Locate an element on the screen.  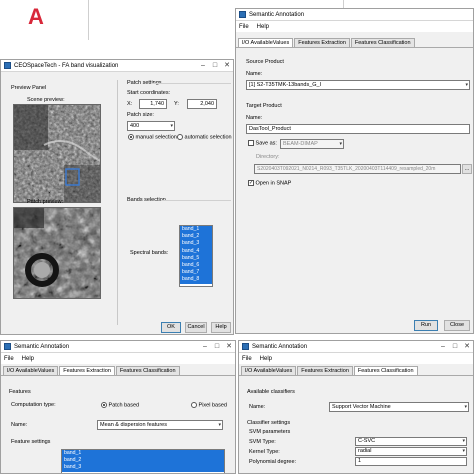
band-list-item: band_4 is located at coordinates (196, 251).